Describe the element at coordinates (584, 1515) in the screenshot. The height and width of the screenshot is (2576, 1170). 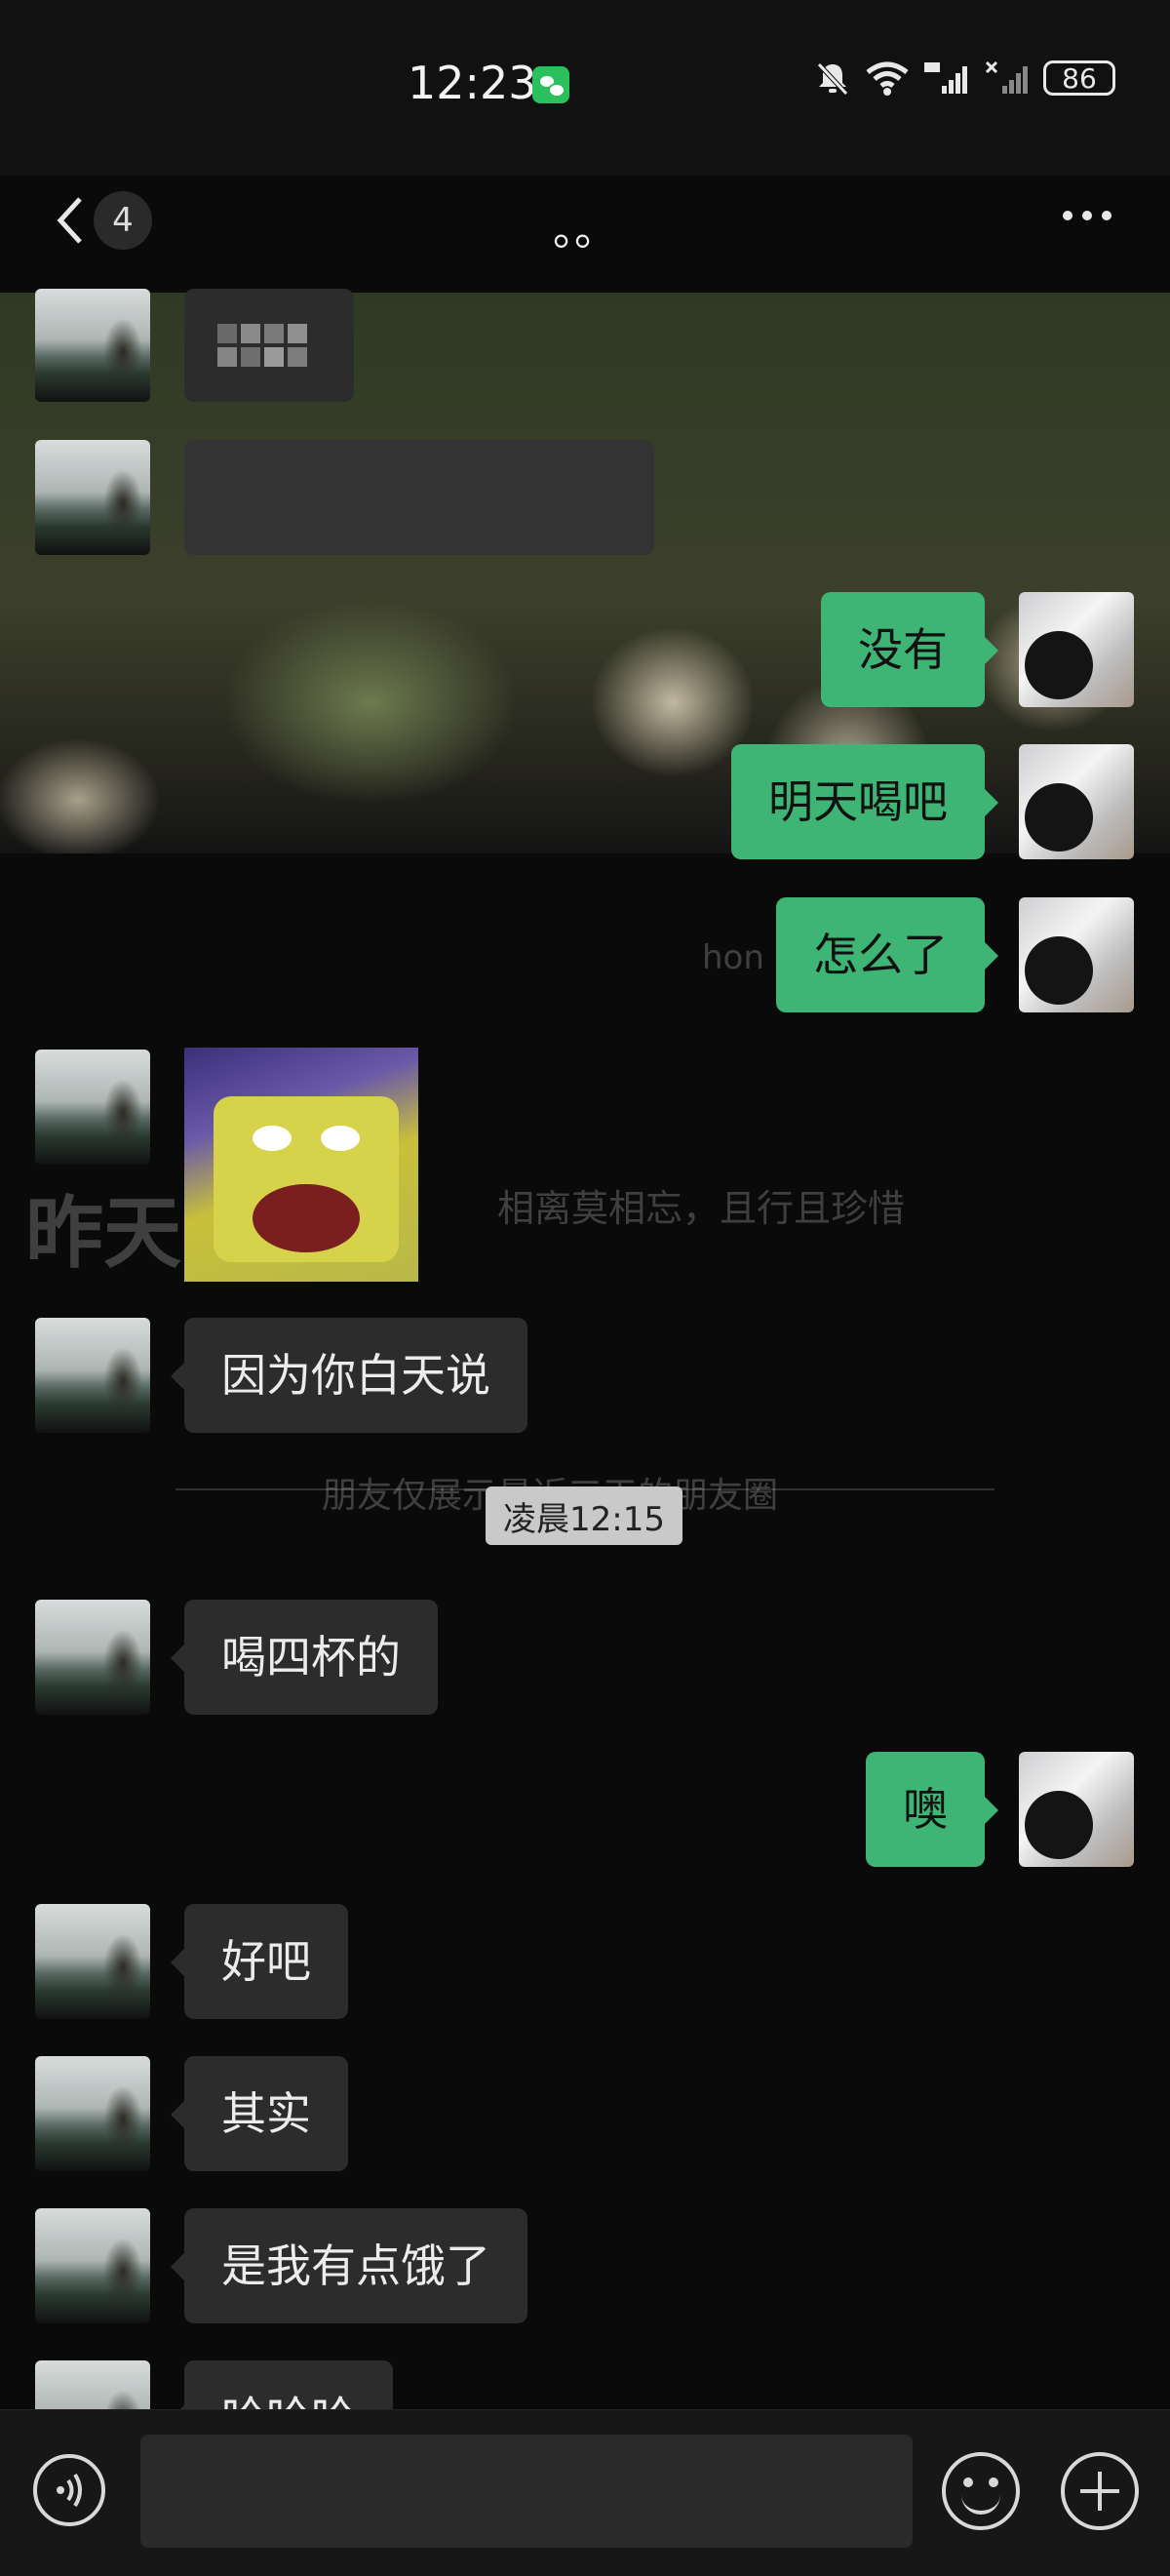
I see `timestamp-label: 凌晨12:15` at that location.